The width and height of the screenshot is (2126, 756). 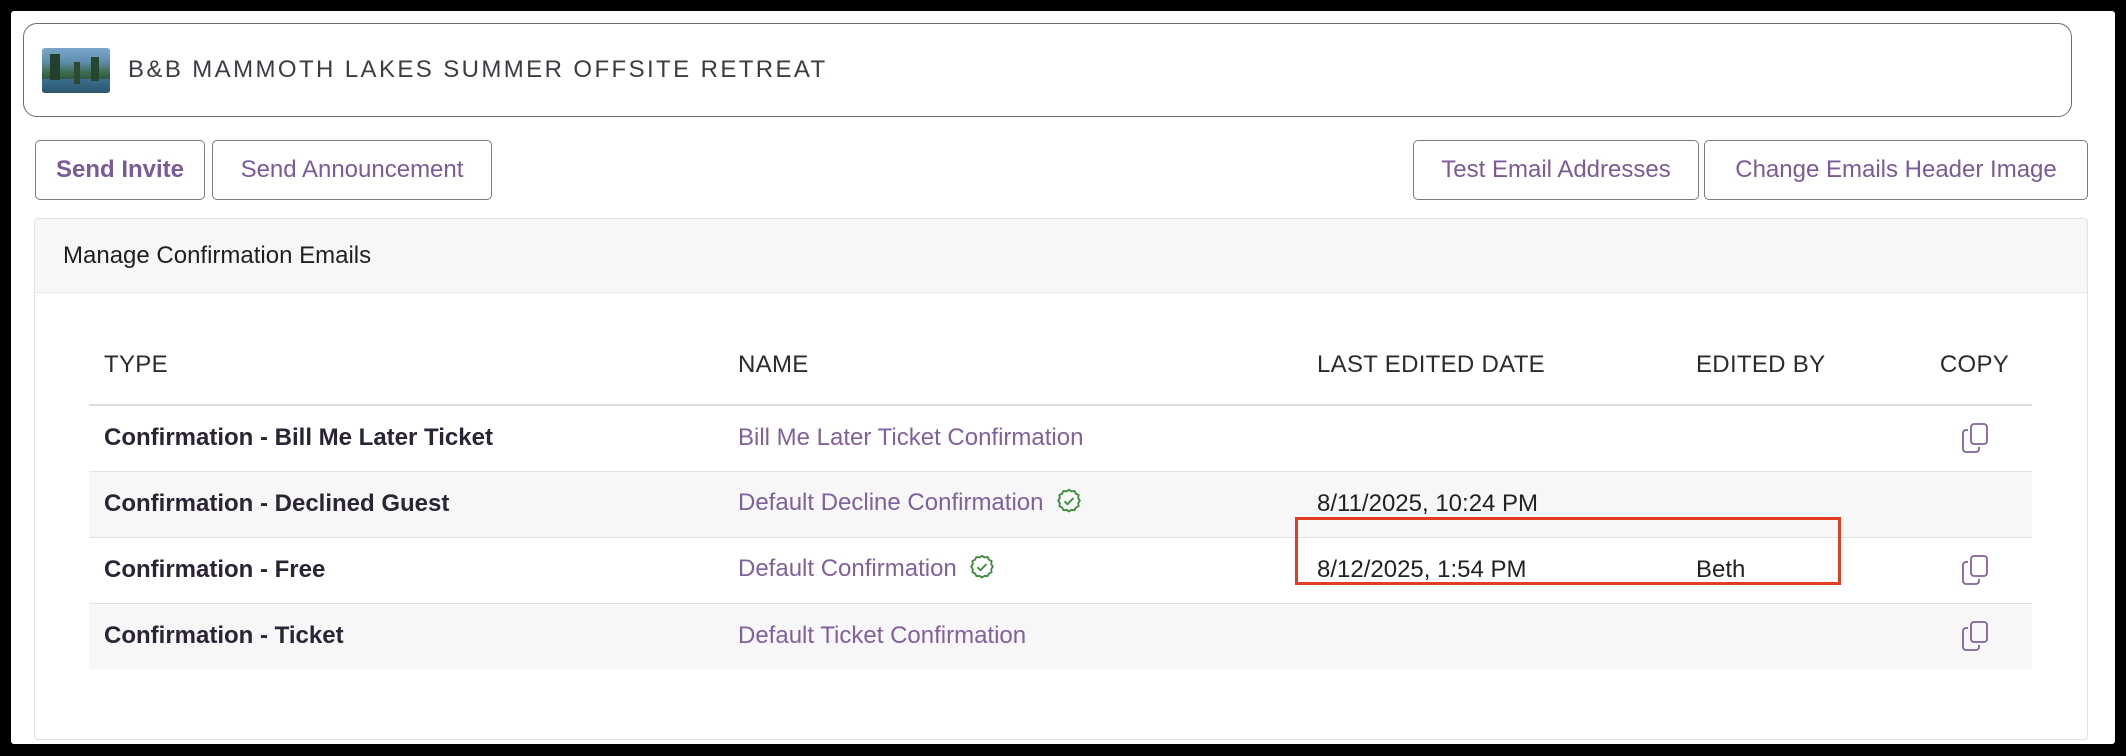 I want to click on row-type: Confirmation - Bill Me Later Ticket, so click(x=406, y=438).